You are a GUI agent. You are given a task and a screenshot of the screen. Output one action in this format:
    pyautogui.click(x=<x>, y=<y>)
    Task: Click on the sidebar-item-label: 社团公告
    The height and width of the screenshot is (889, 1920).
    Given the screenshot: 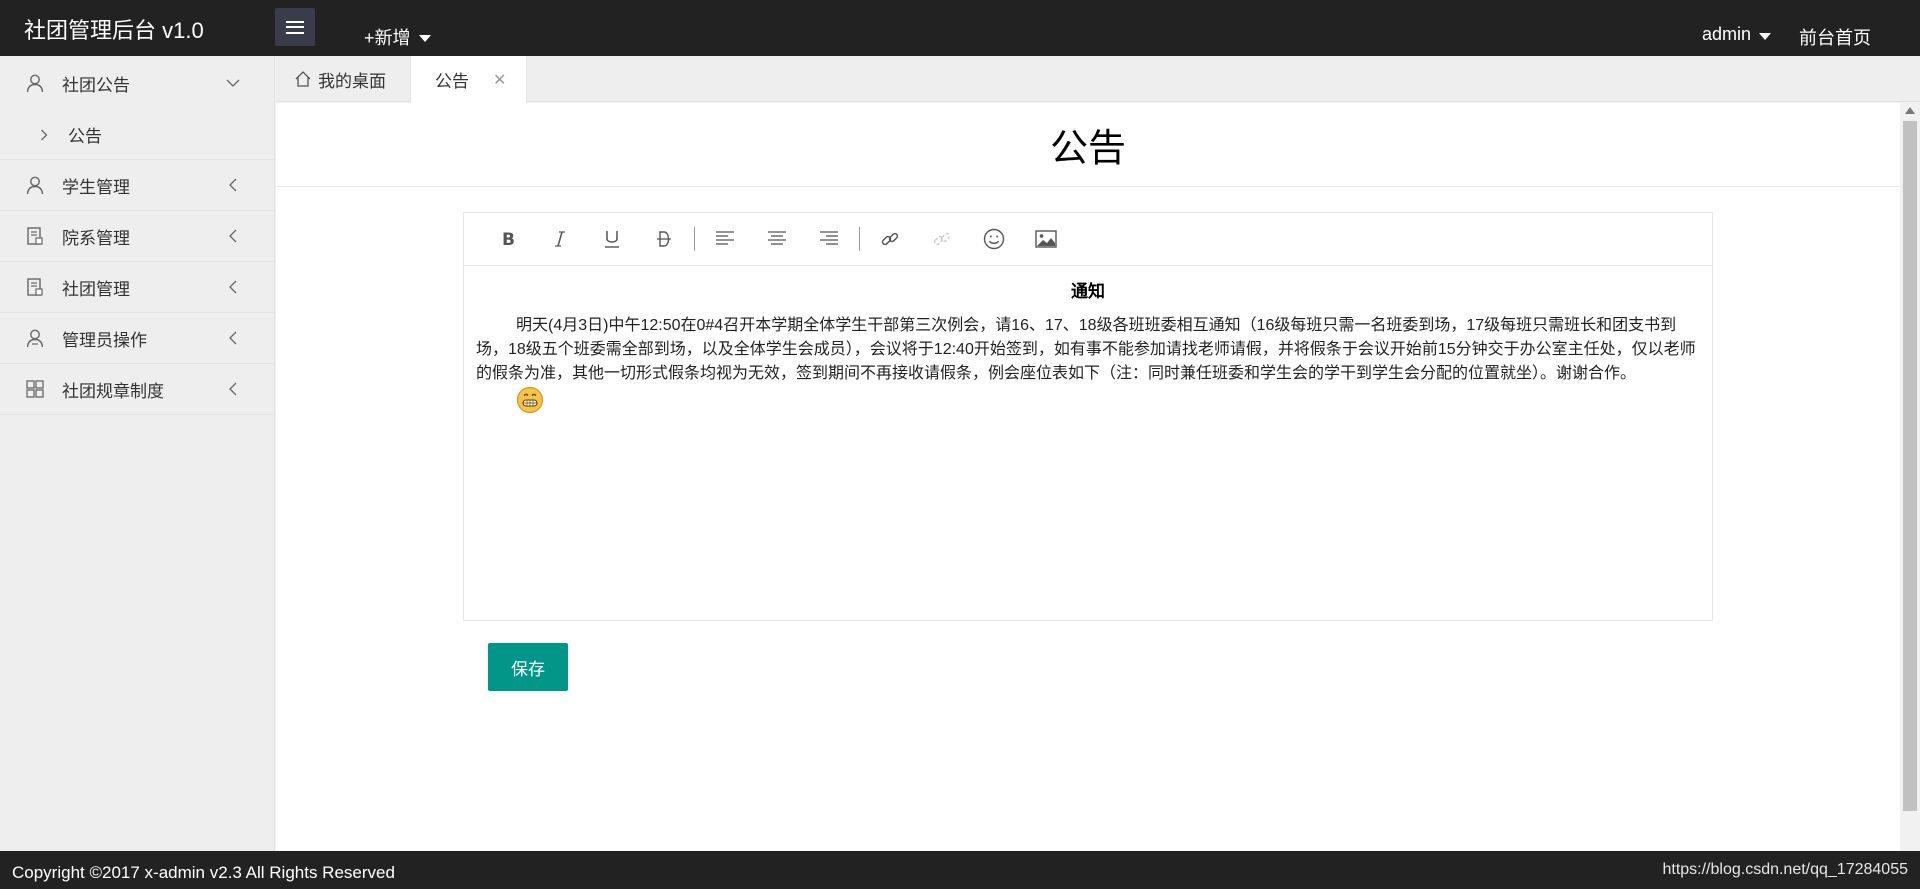 What is the action you would take?
    pyautogui.click(x=96, y=85)
    